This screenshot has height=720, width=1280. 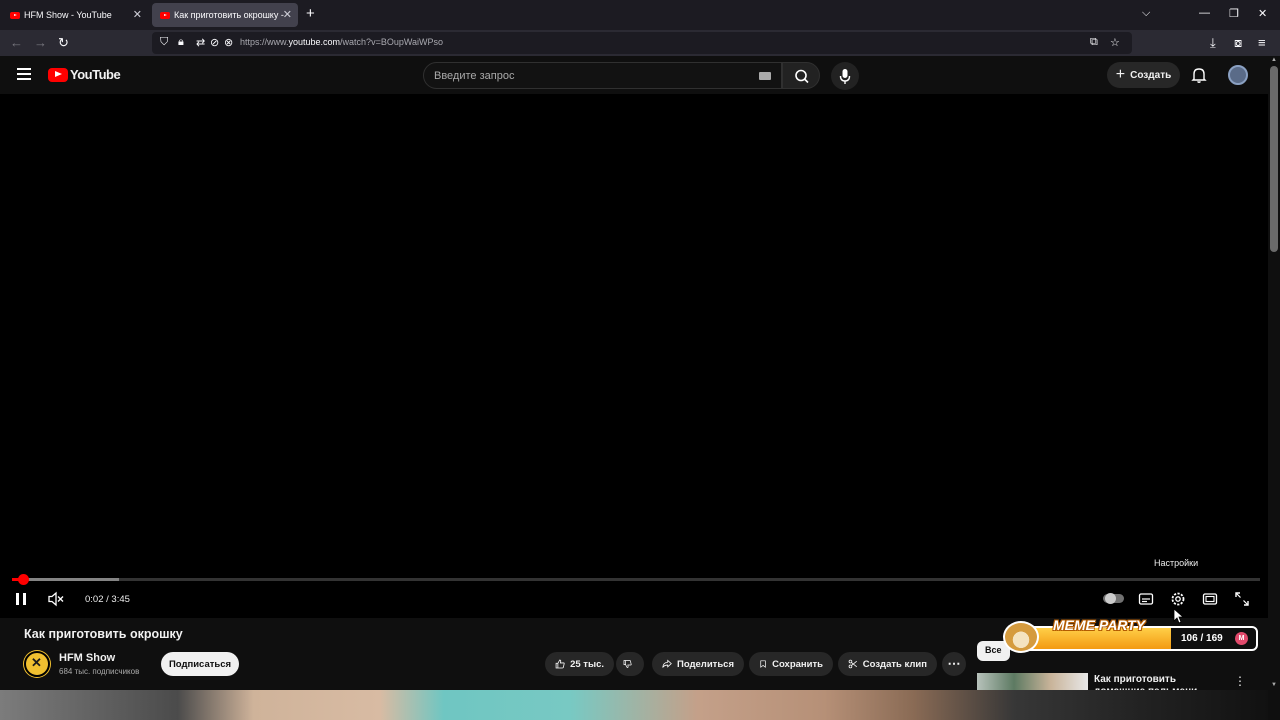 What do you see at coordinates (1120, 74) in the screenshot?
I see `plus-icon: +` at bounding box center [1120, 74].